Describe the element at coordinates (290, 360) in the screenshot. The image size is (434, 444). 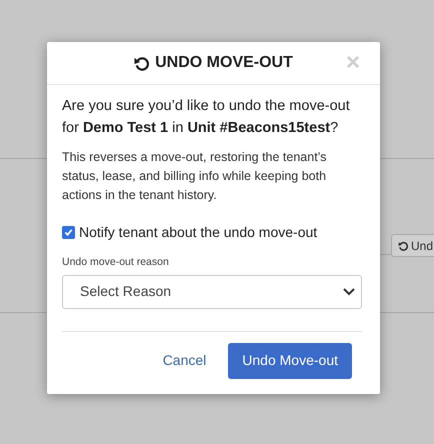
I see `undo-move-out-button: Undo Move-out` at that location.